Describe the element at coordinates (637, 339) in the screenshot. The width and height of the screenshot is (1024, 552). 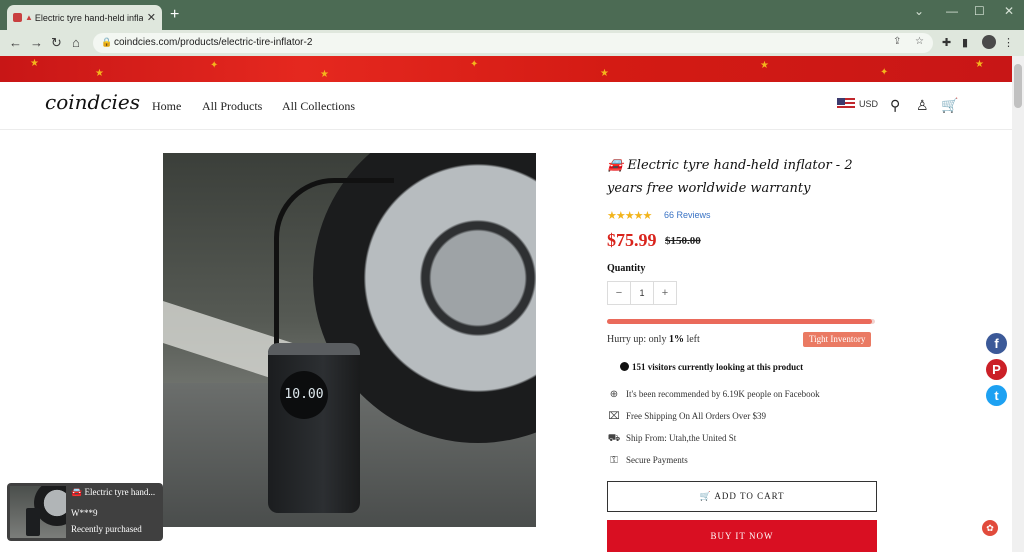
I see `hurry-prefix: Hurry up: only` at that location.